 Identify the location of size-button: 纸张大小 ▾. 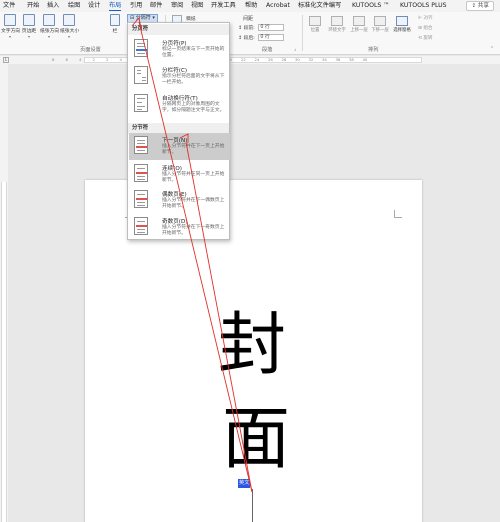
(70, 29).